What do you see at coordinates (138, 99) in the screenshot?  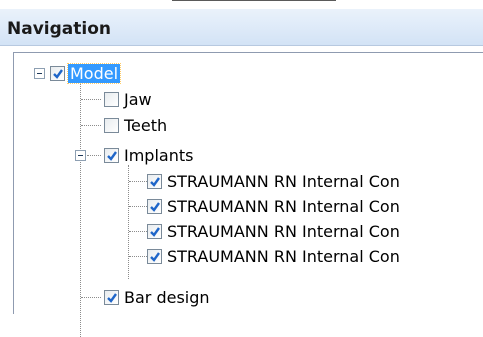 I see `tree-item-label: Jaw` at bounding box center [138, 99].